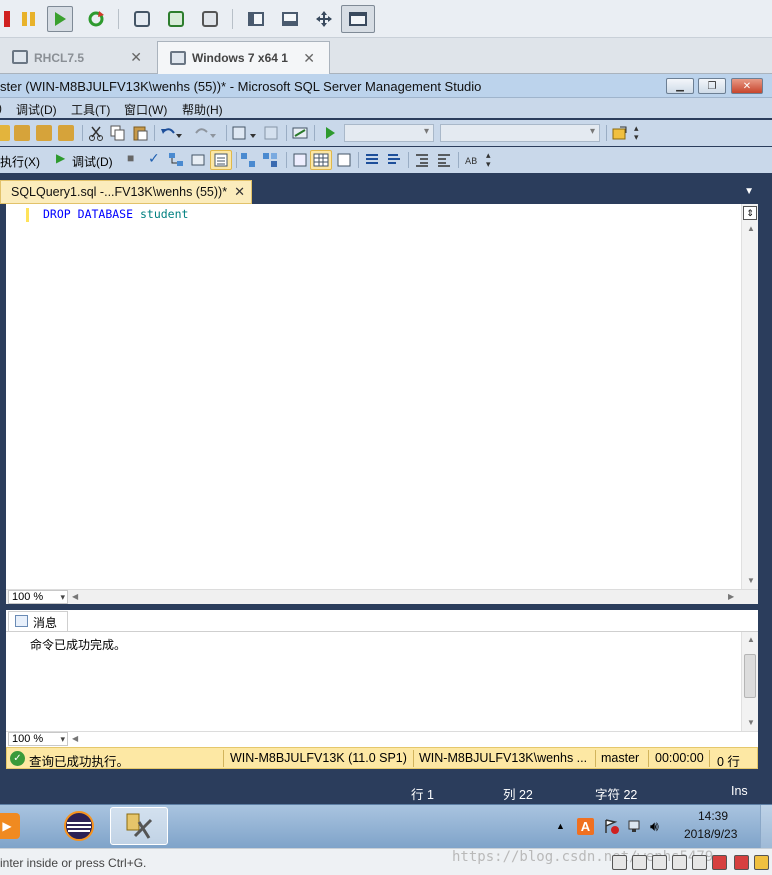 The height and width of the screenshot is (875, 772). Describe the element at coordinates (18, 826) in the screenshot. I see `media-player-icon: ▶` at that location.